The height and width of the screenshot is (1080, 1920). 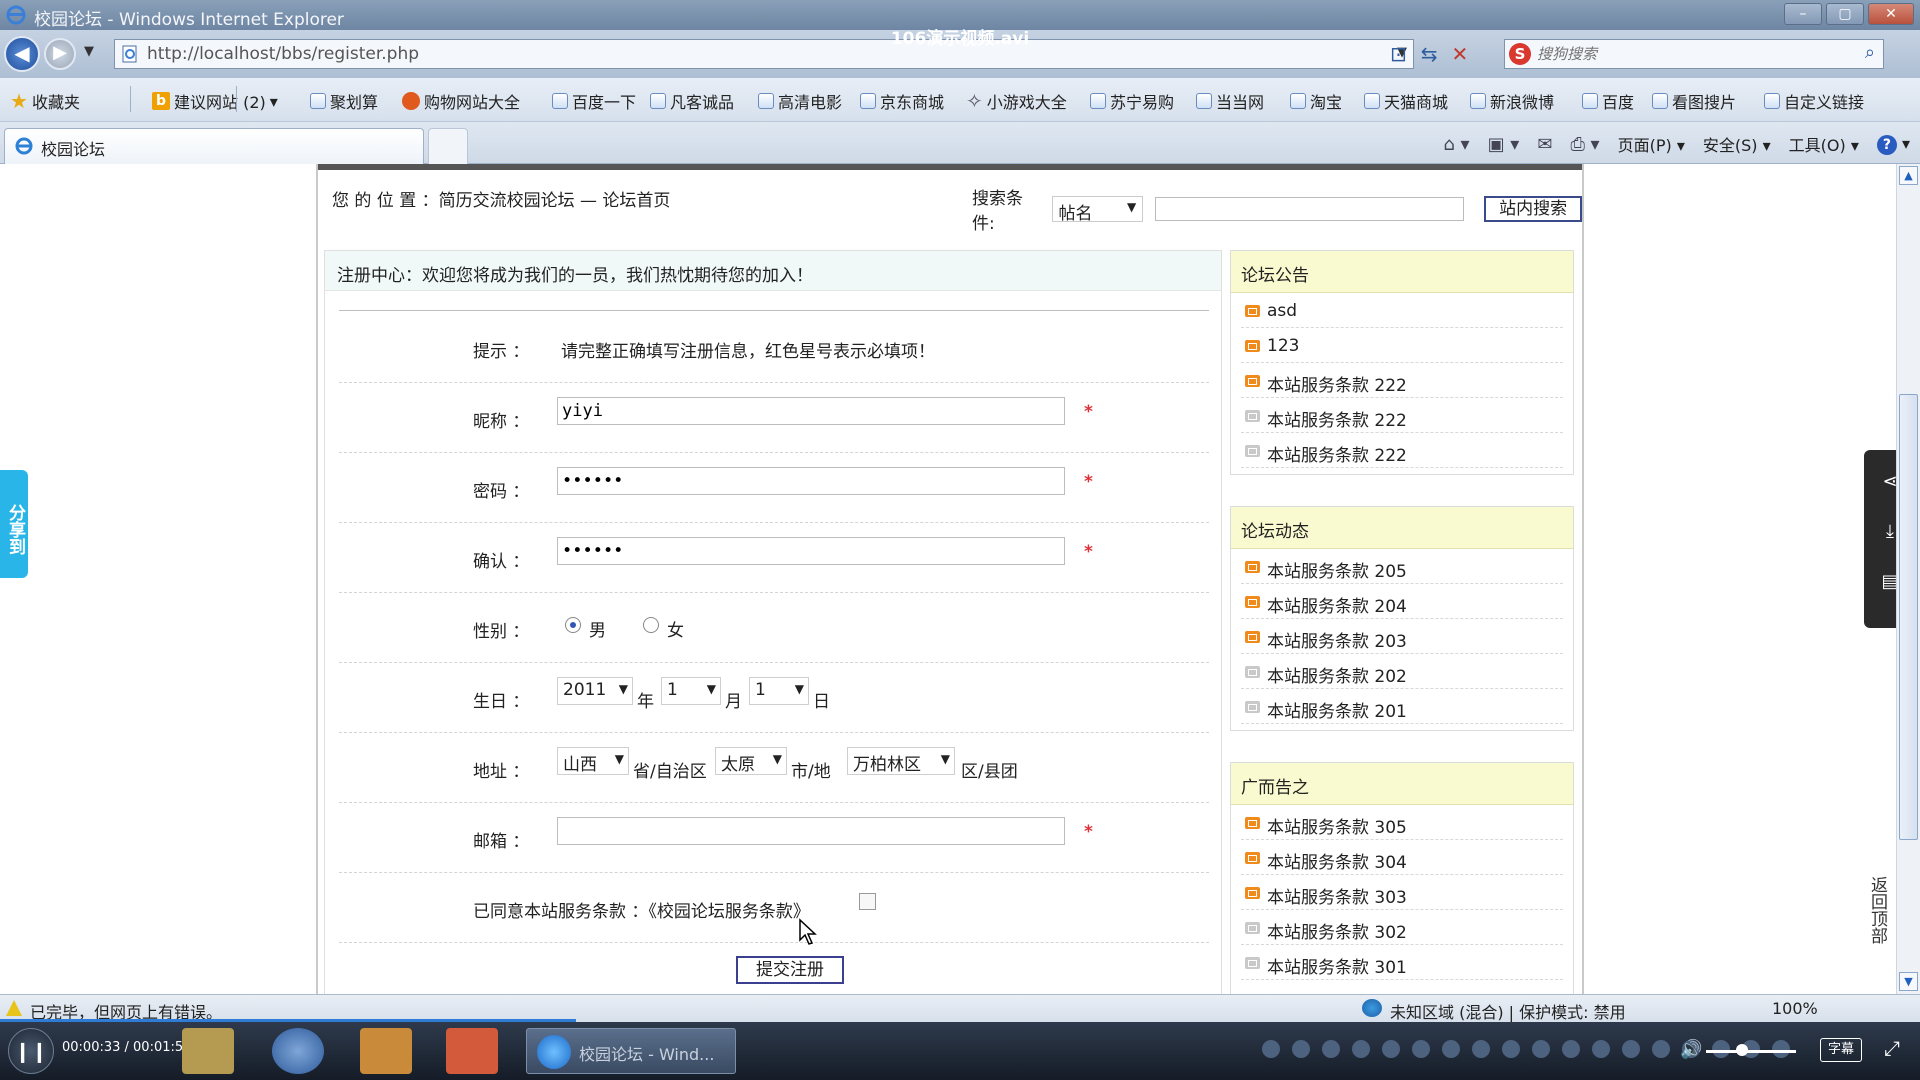 What do you see at coordinates (1892, 1048) in the screenshot?
I see `fullscreen-icon: ⤢` at bounding box center [1892, 1048].